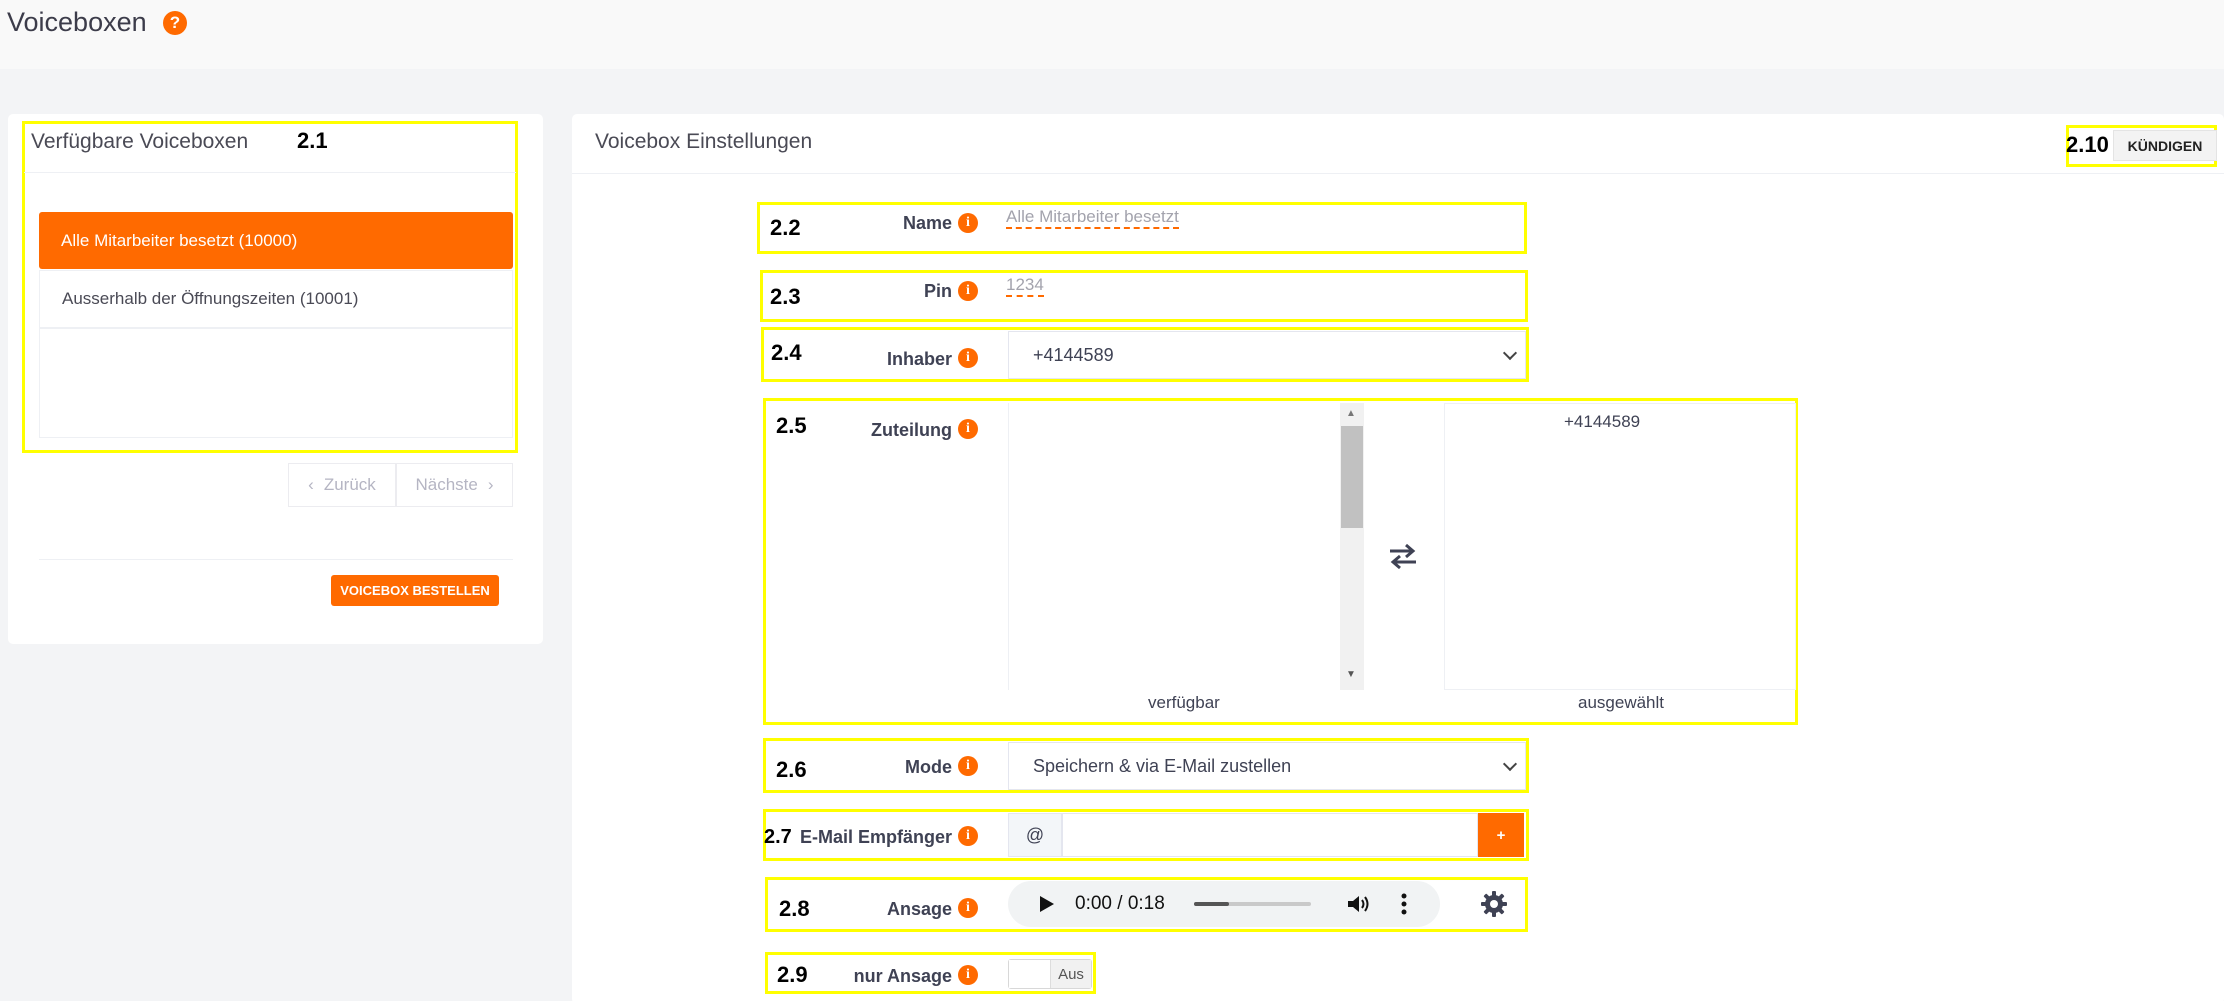  What do you see at coordinates (276, 383) in the screenshot?
I see `list-empty-area` at bounding box center [276, 383].